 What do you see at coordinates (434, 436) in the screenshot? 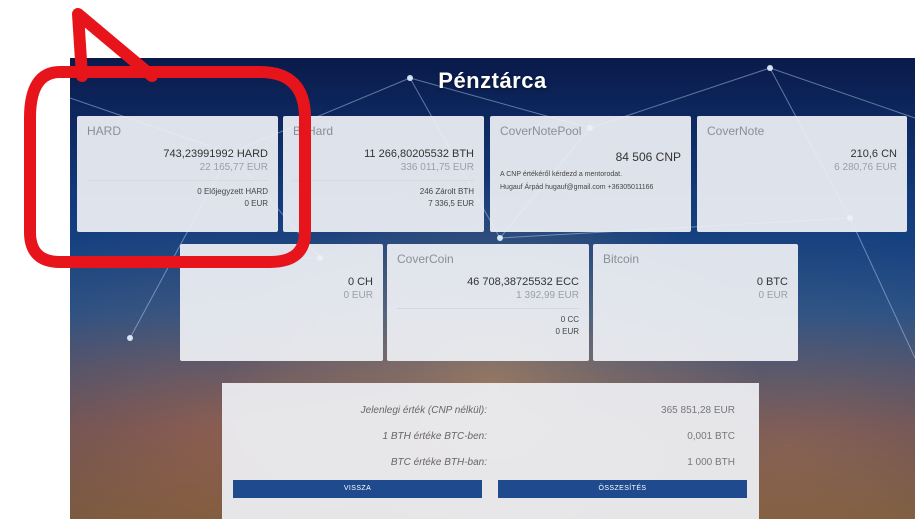
I see `summary-label: 1 BTH értéke BTC-ben:` at bounding box center [434, 436].